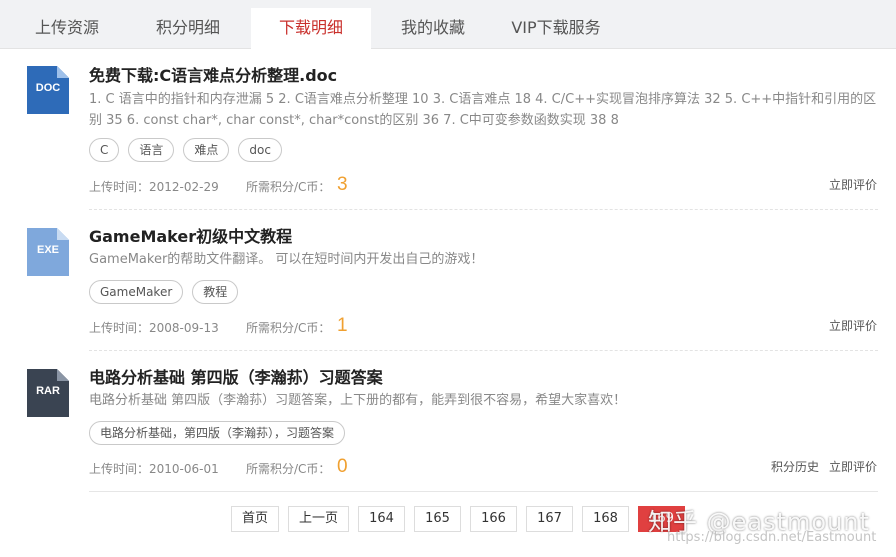  What do you see at coordinates (795, 466) in the screenshot?
I see `points-history-link: 积分历史` at bounding box center [795, 466].